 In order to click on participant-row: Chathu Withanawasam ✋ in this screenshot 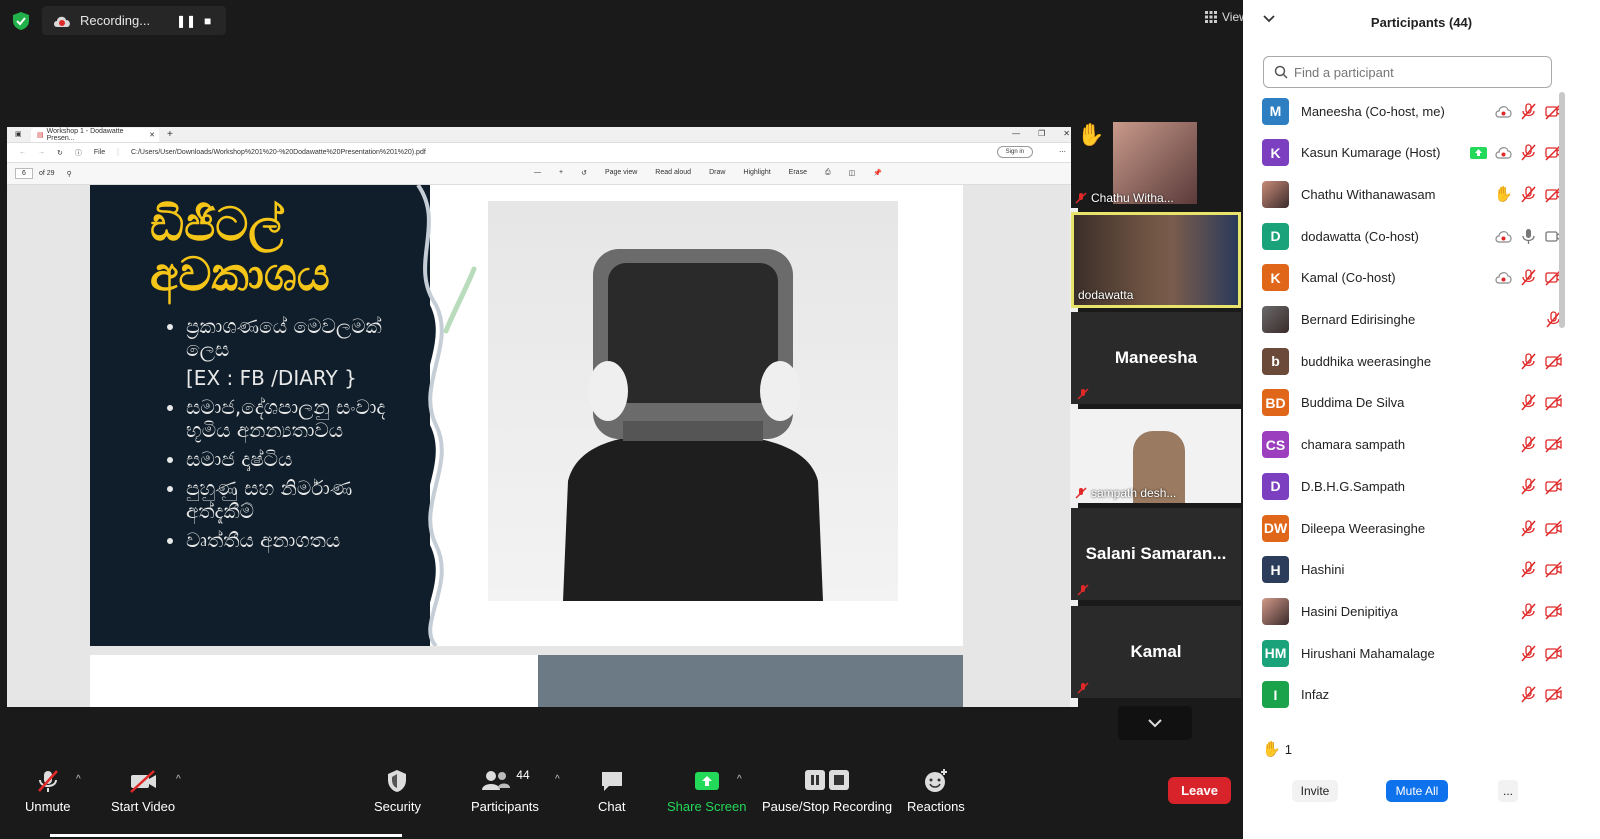, I will do `click(1403, 194)`.